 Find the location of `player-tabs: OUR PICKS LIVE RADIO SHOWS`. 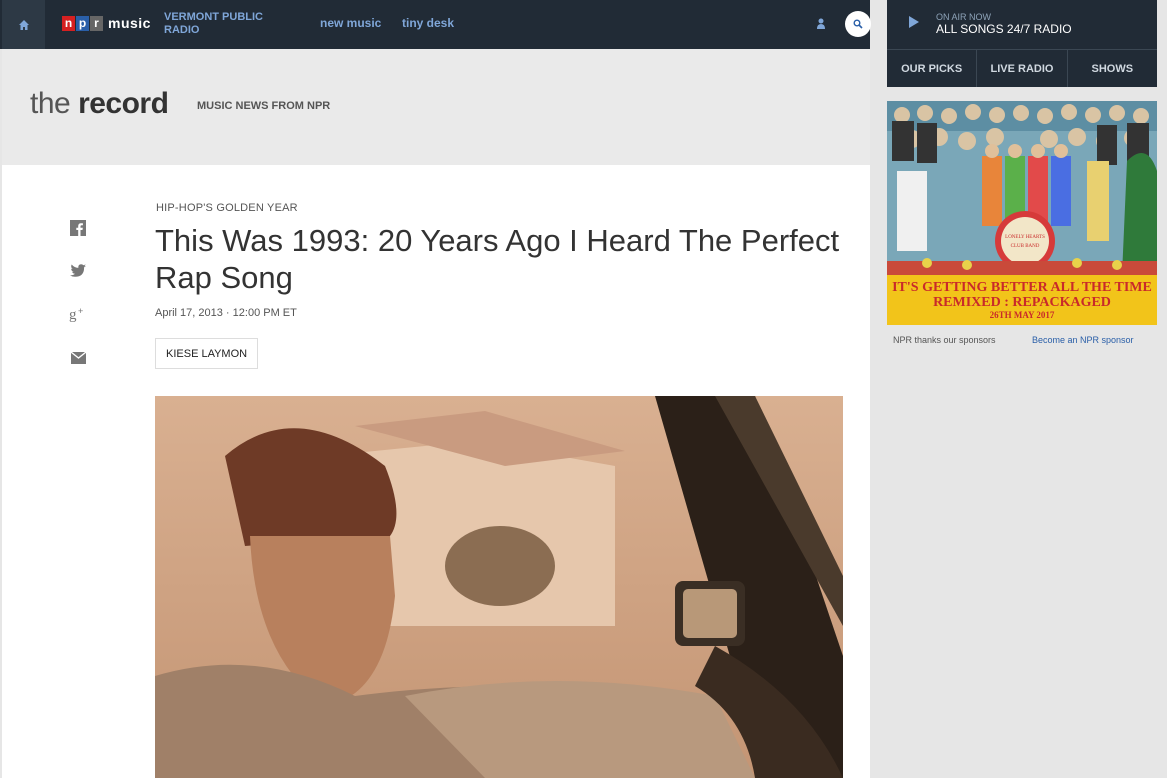

player-tabs: OUR PICKS LIVE RADIO SHOWS is located at coordinates (1022, 68).